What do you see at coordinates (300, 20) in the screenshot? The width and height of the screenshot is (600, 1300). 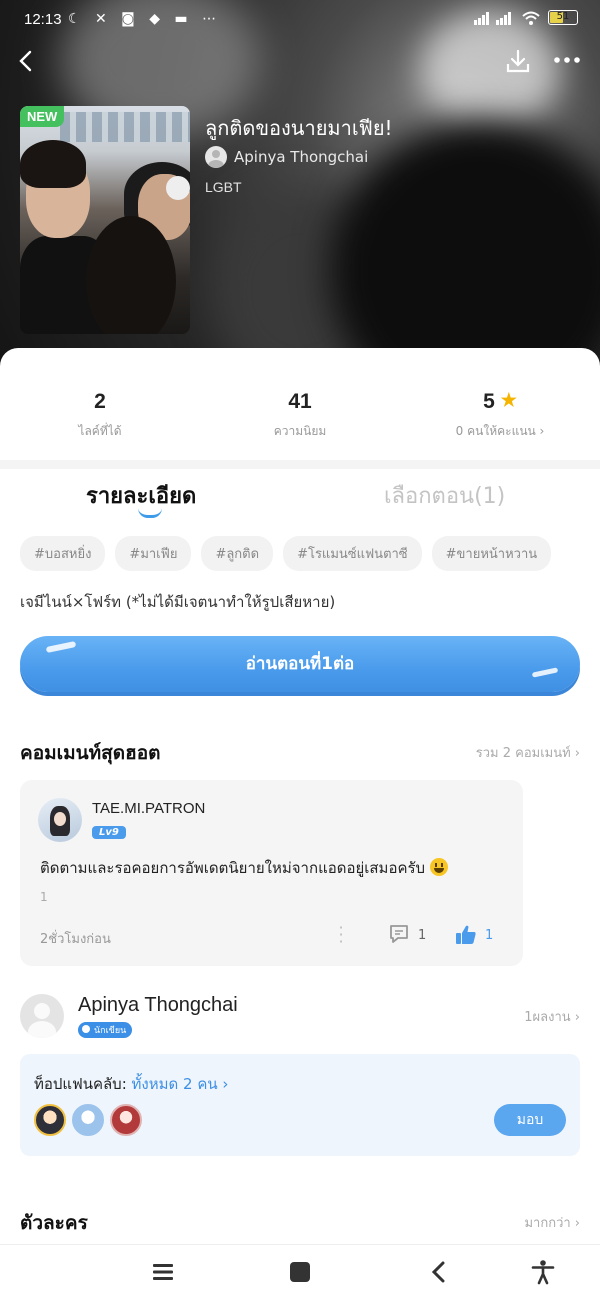 I see `status-bar: 12:13 ☾ ✕ ◙ ◆ ▬ ⋯ 51` at bounding box center [300, 20].